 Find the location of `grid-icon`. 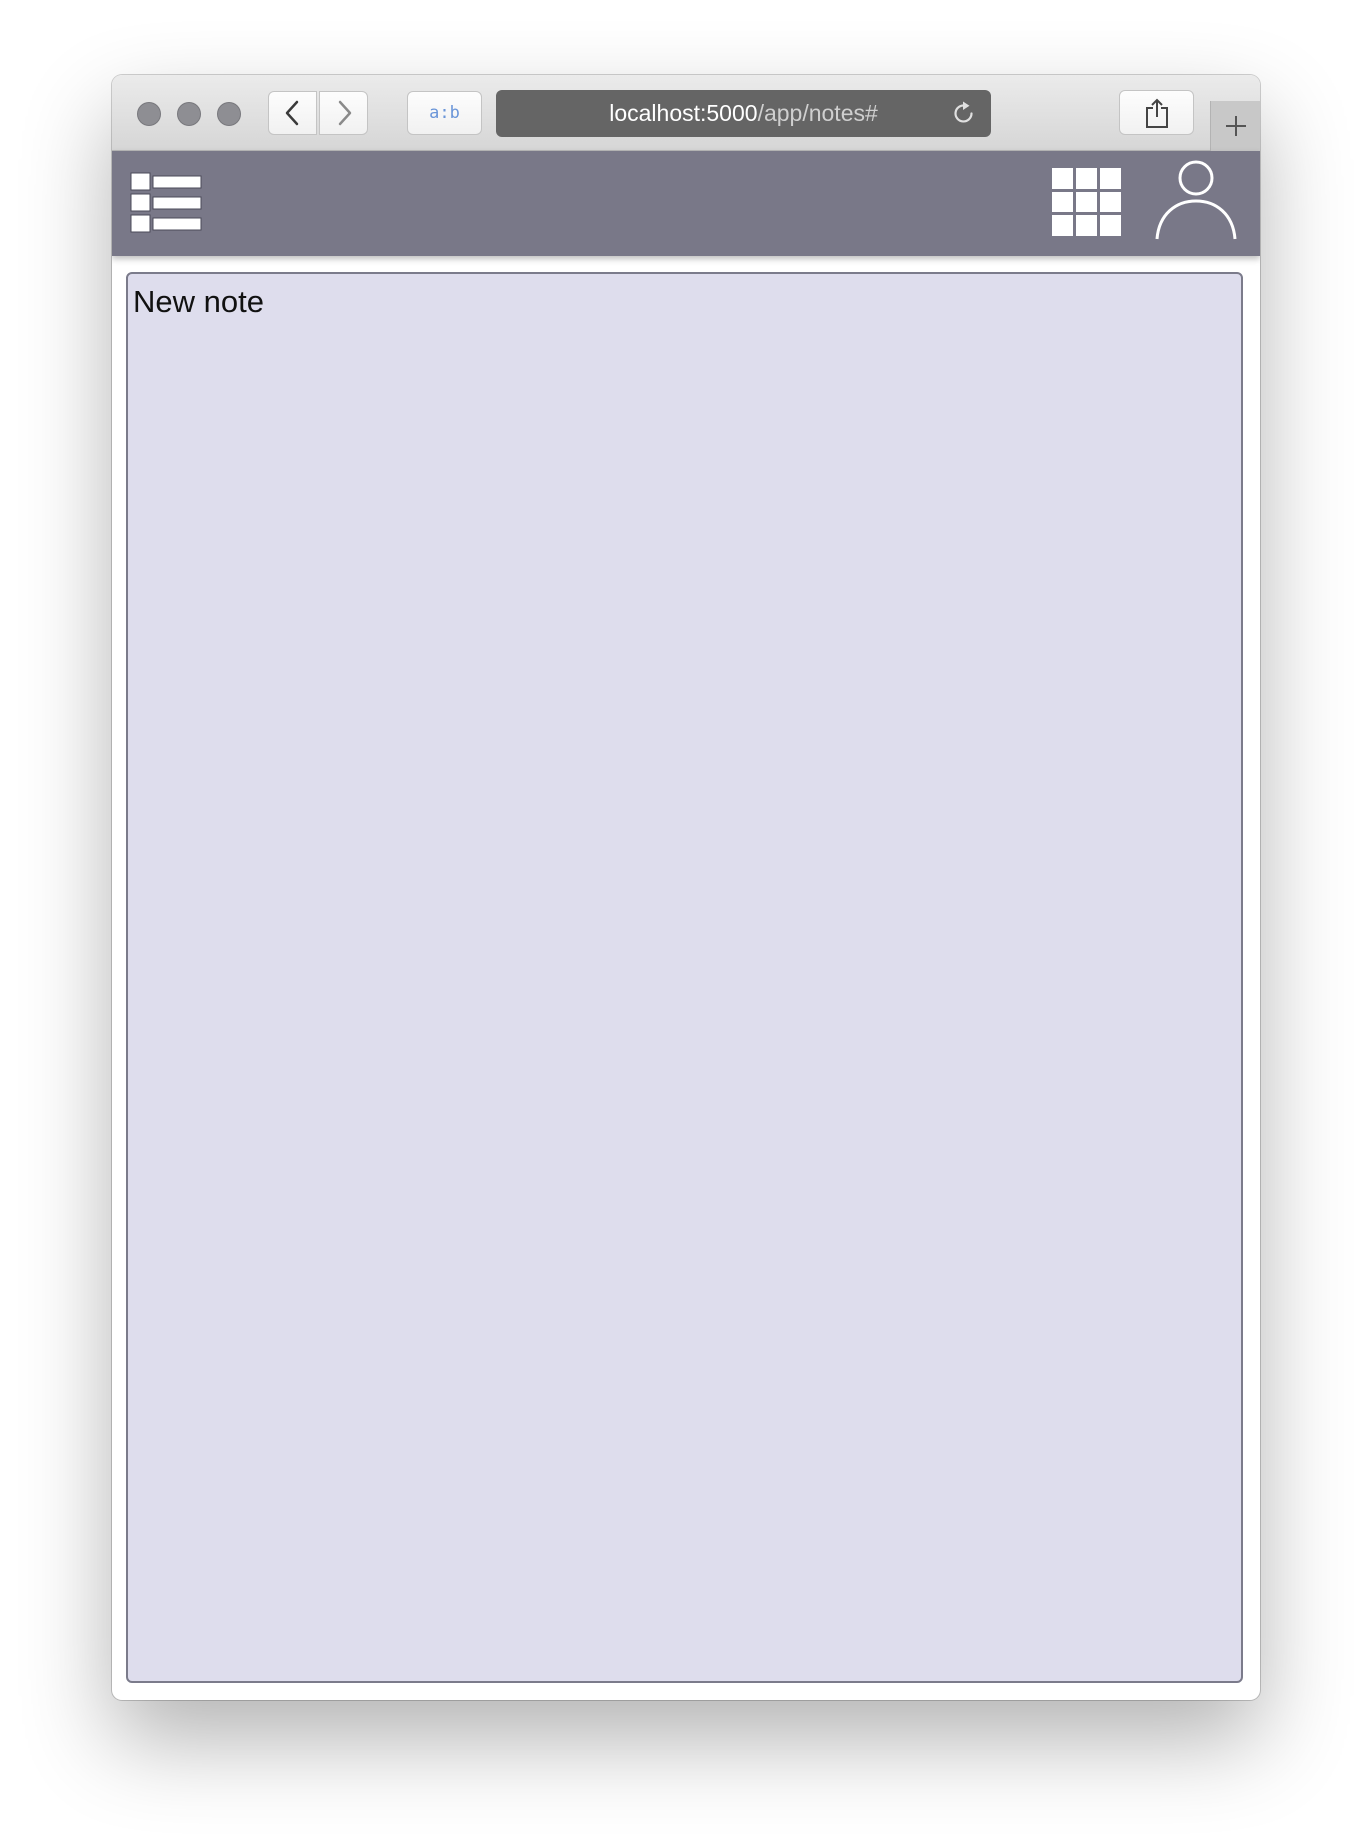

grid-icon is located at coordinates (1087, 202).